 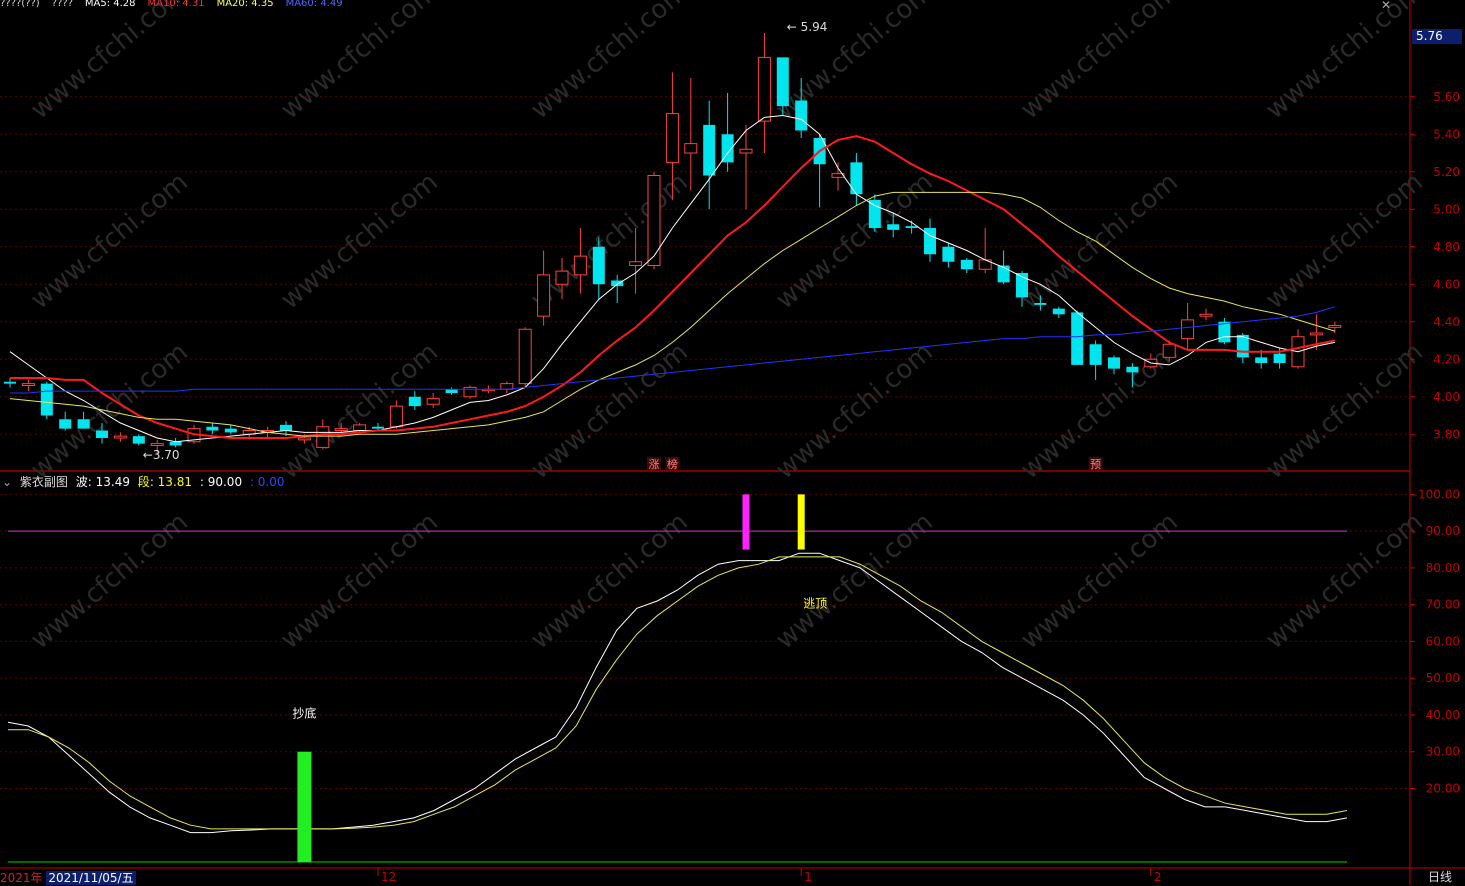 I want to click on y-tick-label: 5.20, so click(x=1446, y=172).